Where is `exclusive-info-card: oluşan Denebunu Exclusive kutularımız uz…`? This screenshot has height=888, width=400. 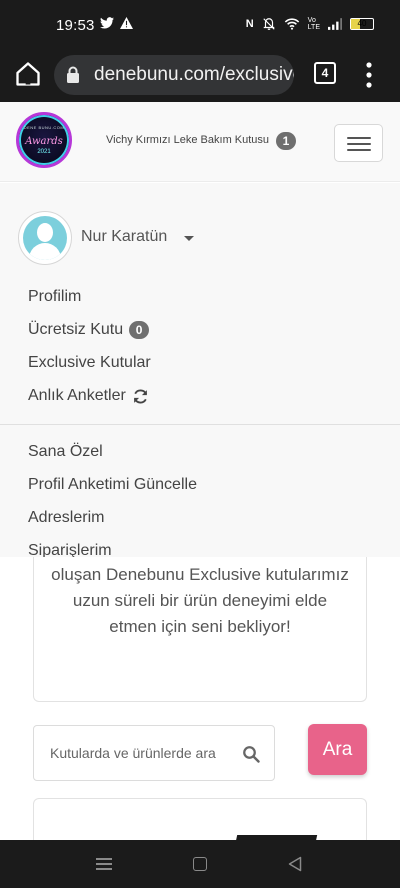 exclusive-info-card: oluşan Denebunu Exclusive kutularımız uz… is located at coordinates (200, 629).